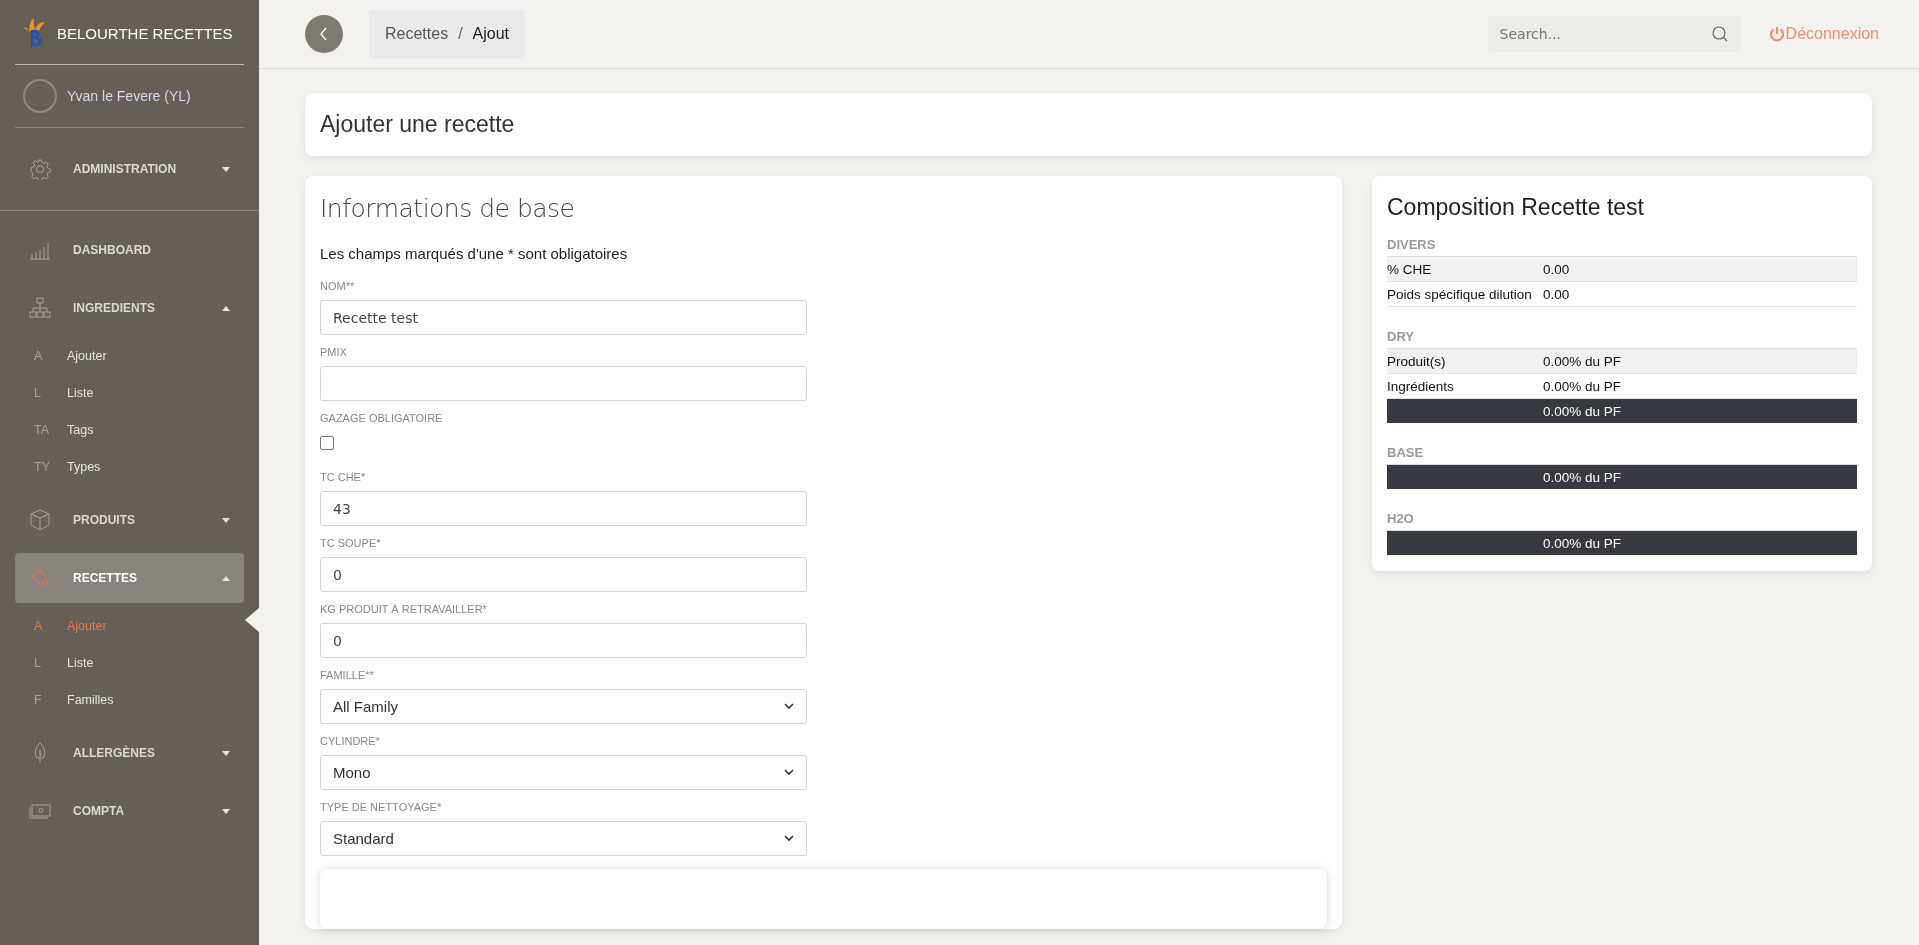 The height and width of the screenshot is (945, 1919). I want to click on table-cell-text: % CHE, so click(1410, 269).